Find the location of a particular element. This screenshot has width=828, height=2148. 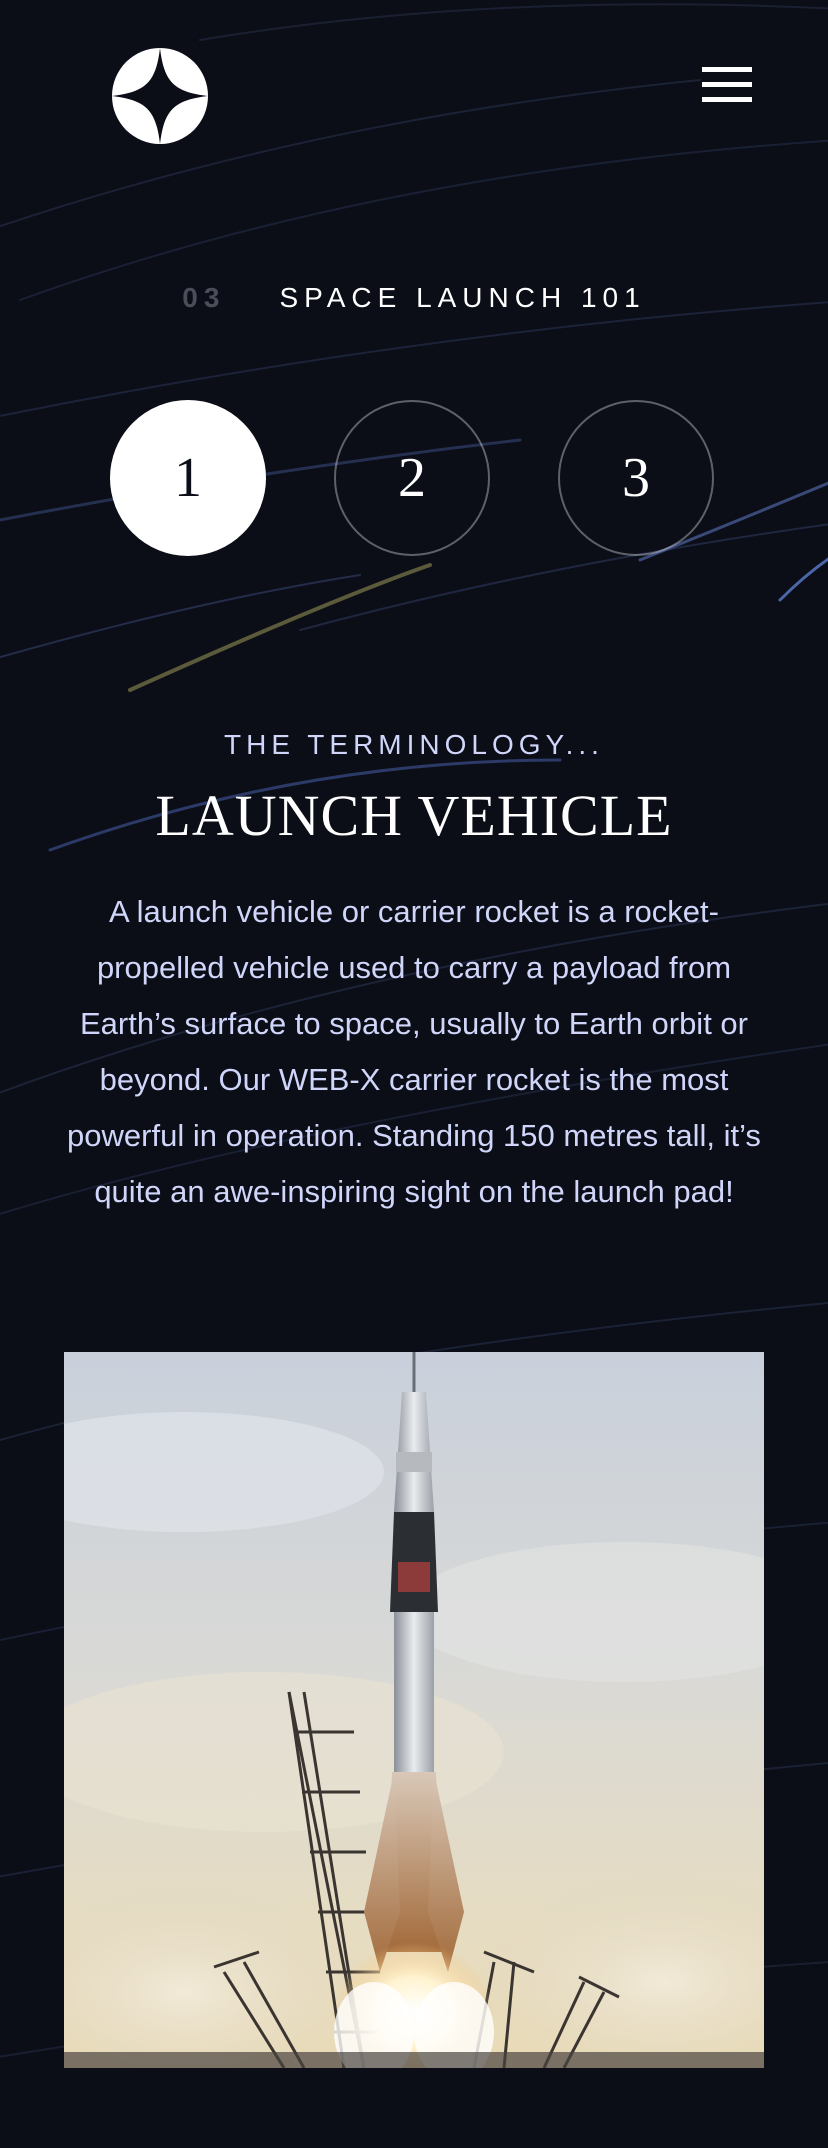

step-selector: 1 2 3 is located at coordinates (414, 480).